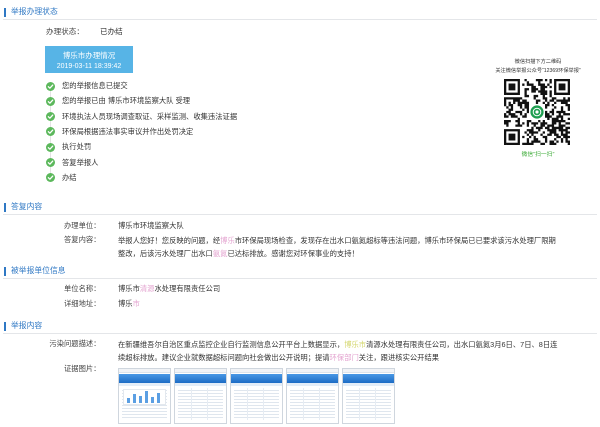 Image resolution: width=600 pixels, height=427 pixels. What do you see at coordinates (399, 357) in the screenshot?
I see `text-segment: 关注，跟进核实公开结果` at bounding box center [399, 357].